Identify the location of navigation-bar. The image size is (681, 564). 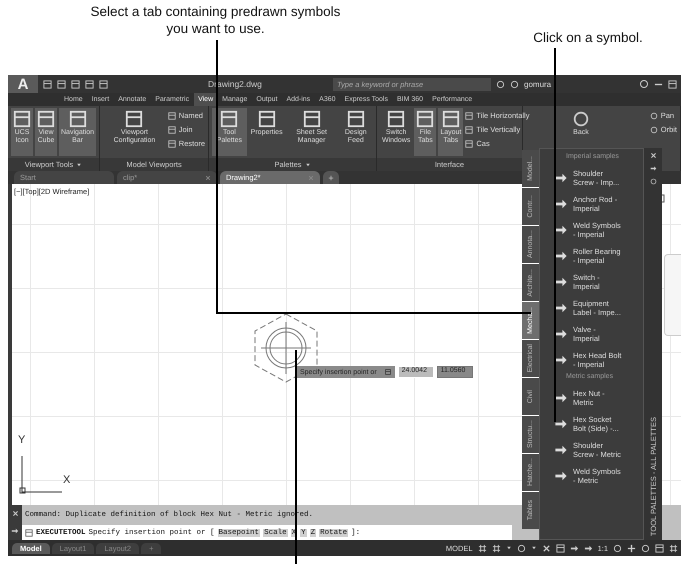
(672, 295).